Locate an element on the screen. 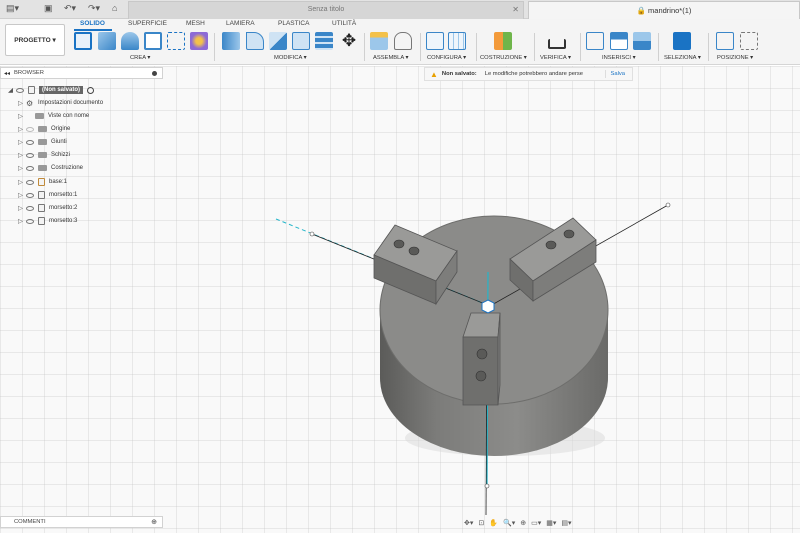  group-inserisci: INSERISCI ▾ is located at coordinates (619, 58).